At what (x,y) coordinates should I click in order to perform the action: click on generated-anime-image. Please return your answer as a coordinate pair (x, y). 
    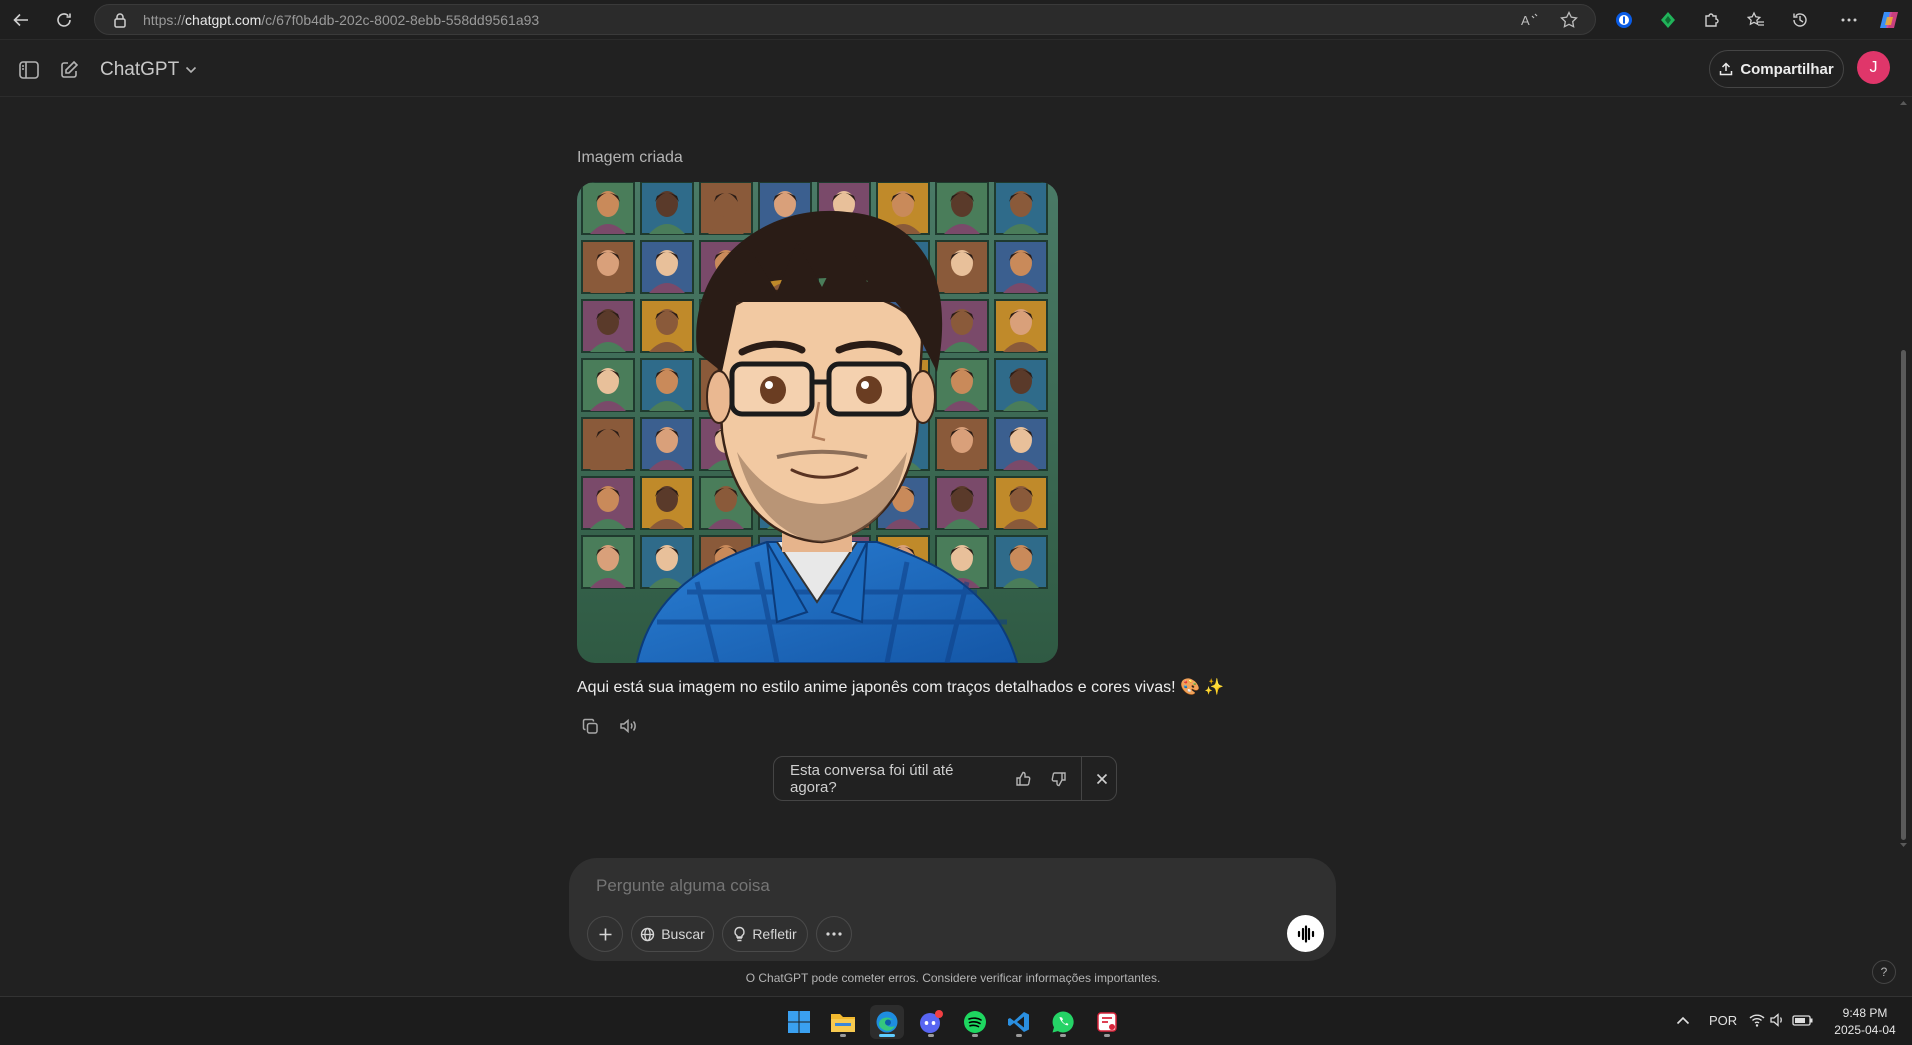
    Looking at the image, I should click on (817, 422).